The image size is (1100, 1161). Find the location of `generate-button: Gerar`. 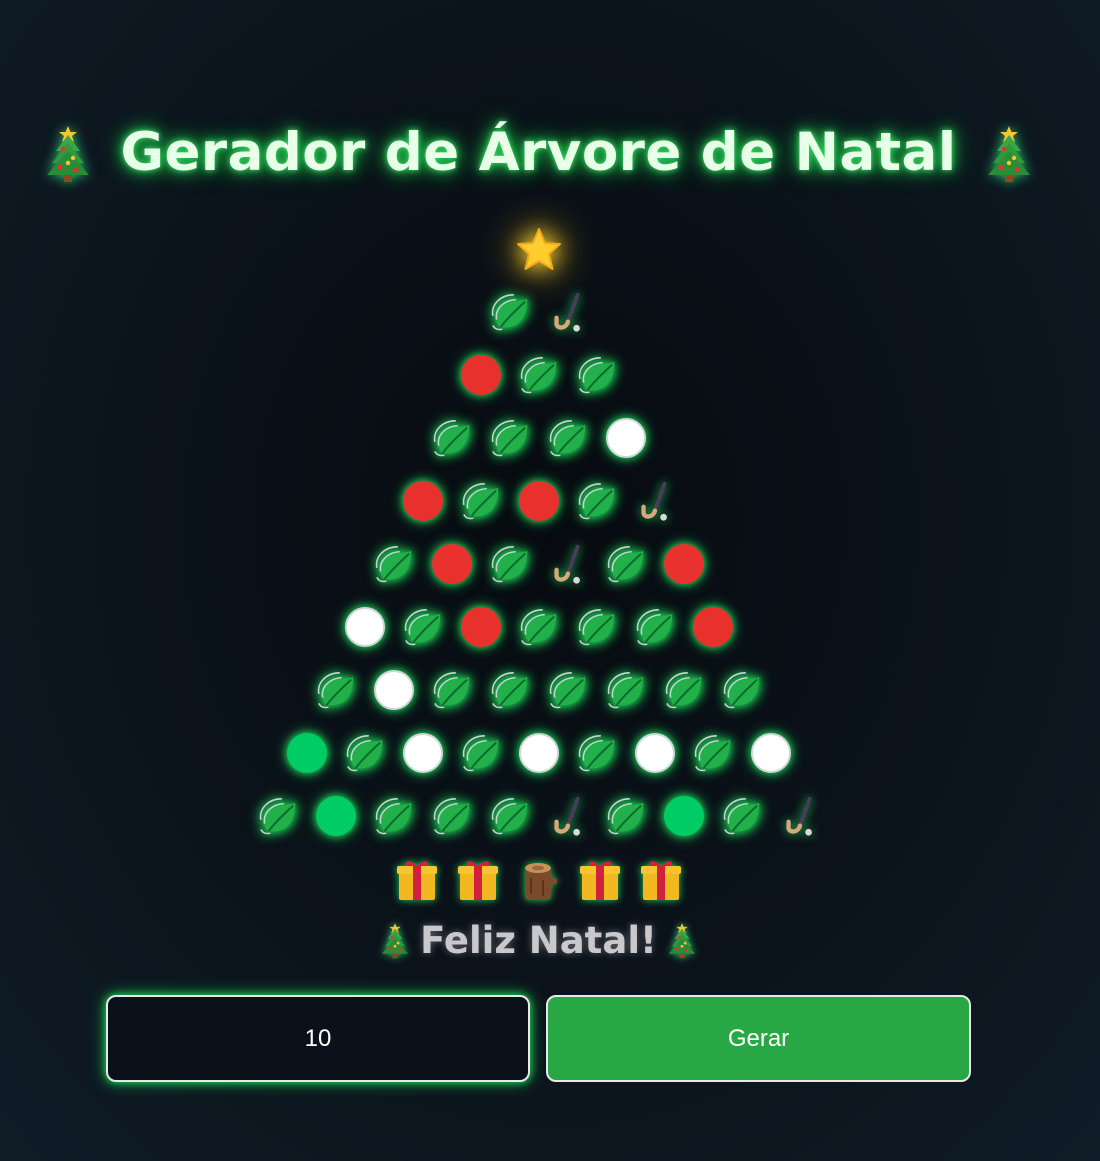

generate-button: Gerar is located at coordinates (758, 1038).